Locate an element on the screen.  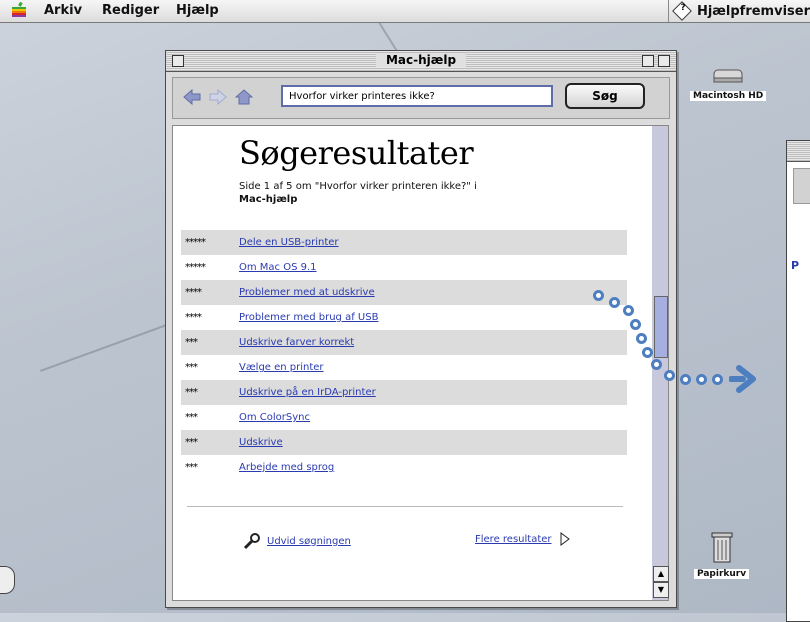
trash-icon-group: Papirkurv is located at coordinates (722, 554).